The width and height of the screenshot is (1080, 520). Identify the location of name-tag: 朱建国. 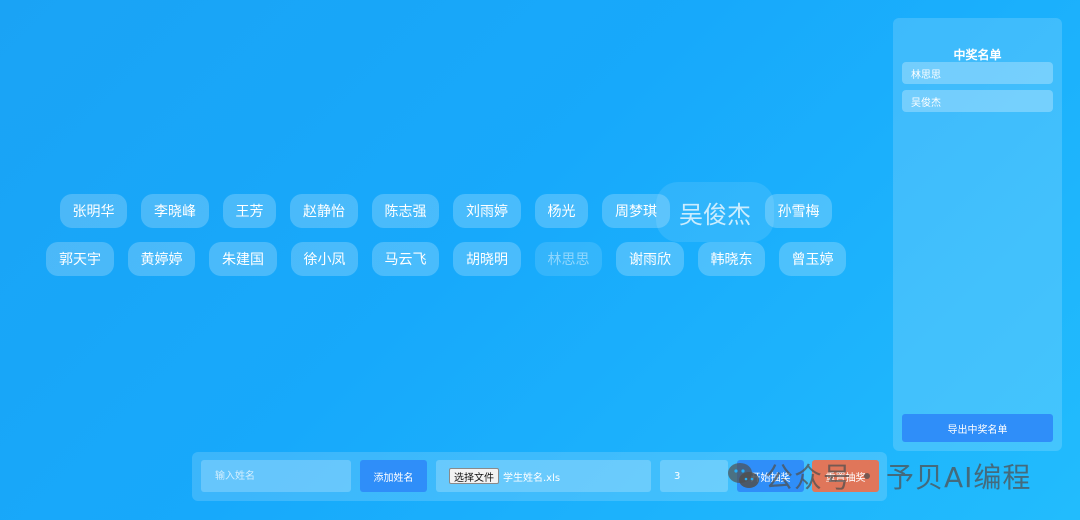
(243, 259).